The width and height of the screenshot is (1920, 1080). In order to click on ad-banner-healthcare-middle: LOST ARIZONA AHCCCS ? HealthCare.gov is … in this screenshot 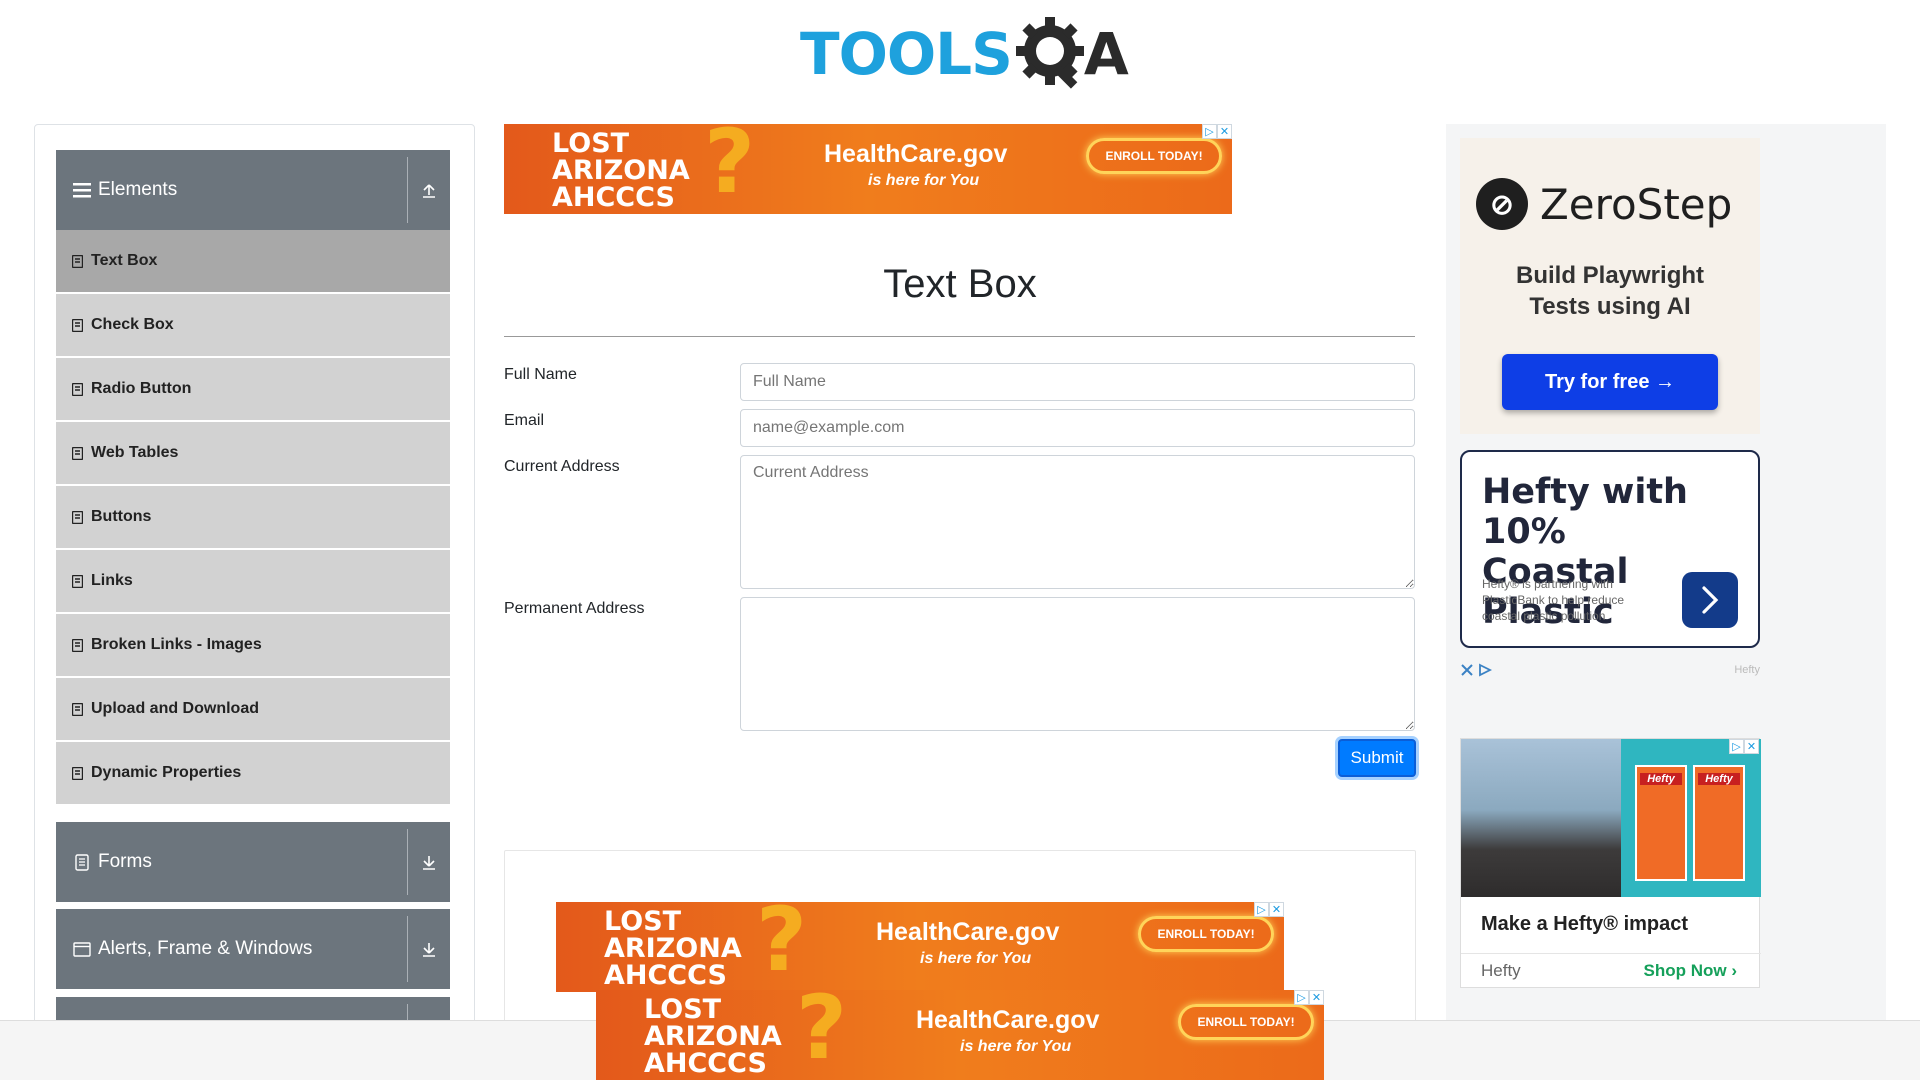, I will do `click(920, 947)`.